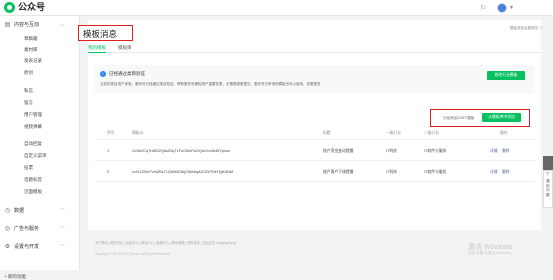 The width and height of the screenshot is (553, 280). I want to click on sidebar-item-page-template: 页面模板, so click(33, 192).